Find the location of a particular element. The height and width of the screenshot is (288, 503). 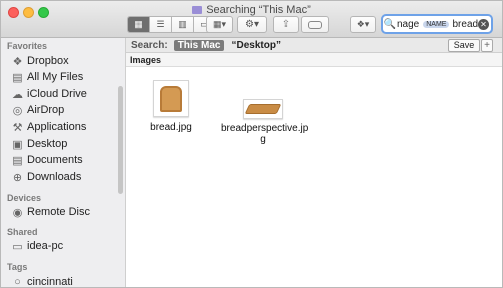

column-view-icon: ▥ is located at coordinates (182, 24).